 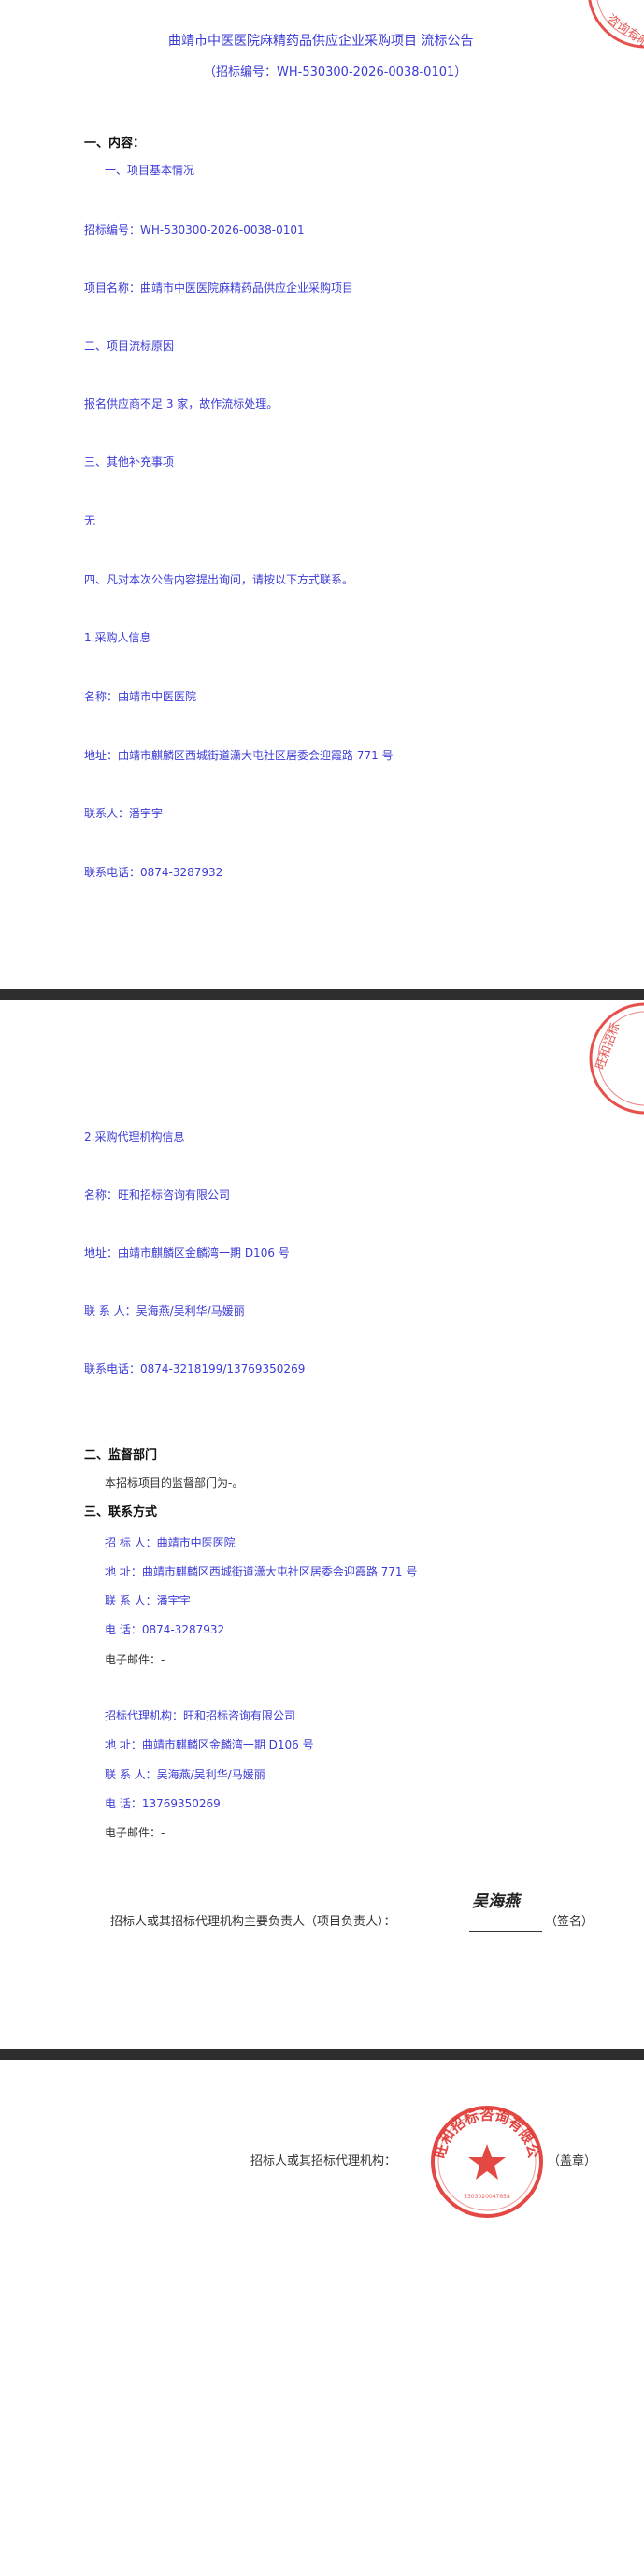 I want to click on contact-address-2: 地 址：曲靖市麒麟区金麟湾一期 D106 号, so click(x=209, y=1745).